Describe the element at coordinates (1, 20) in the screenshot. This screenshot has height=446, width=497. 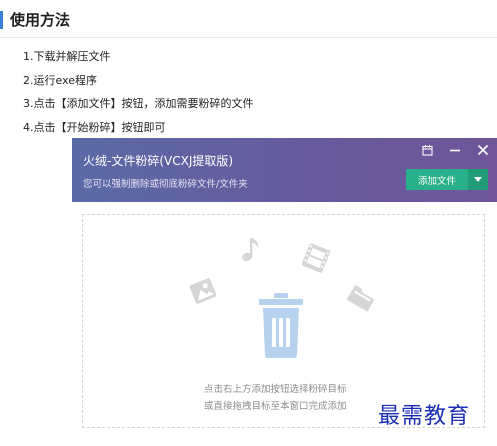
I see `section-accent-bar` at that location.